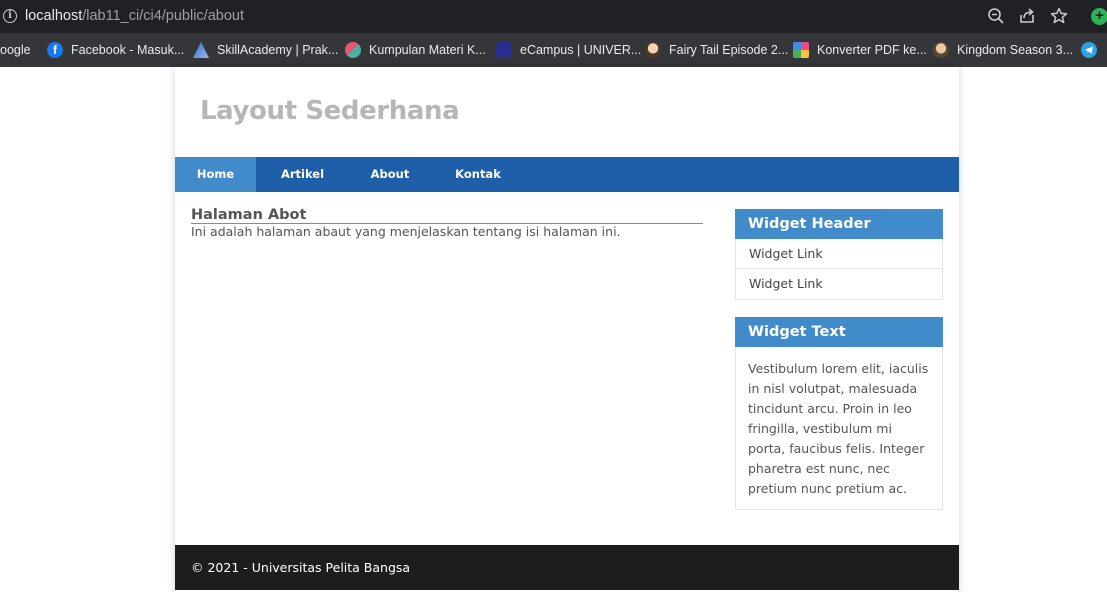 This screenshot has height=592, width=1107. What do you see at coordinates (504, 50) in the screenshot?
I see `ecampus-icon` at bounding box center [504, 50].